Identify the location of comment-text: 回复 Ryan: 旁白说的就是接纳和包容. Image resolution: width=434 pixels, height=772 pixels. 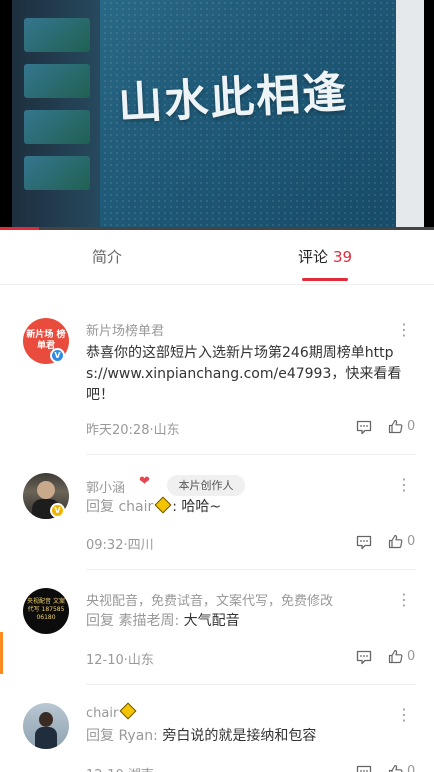
(246, 736).